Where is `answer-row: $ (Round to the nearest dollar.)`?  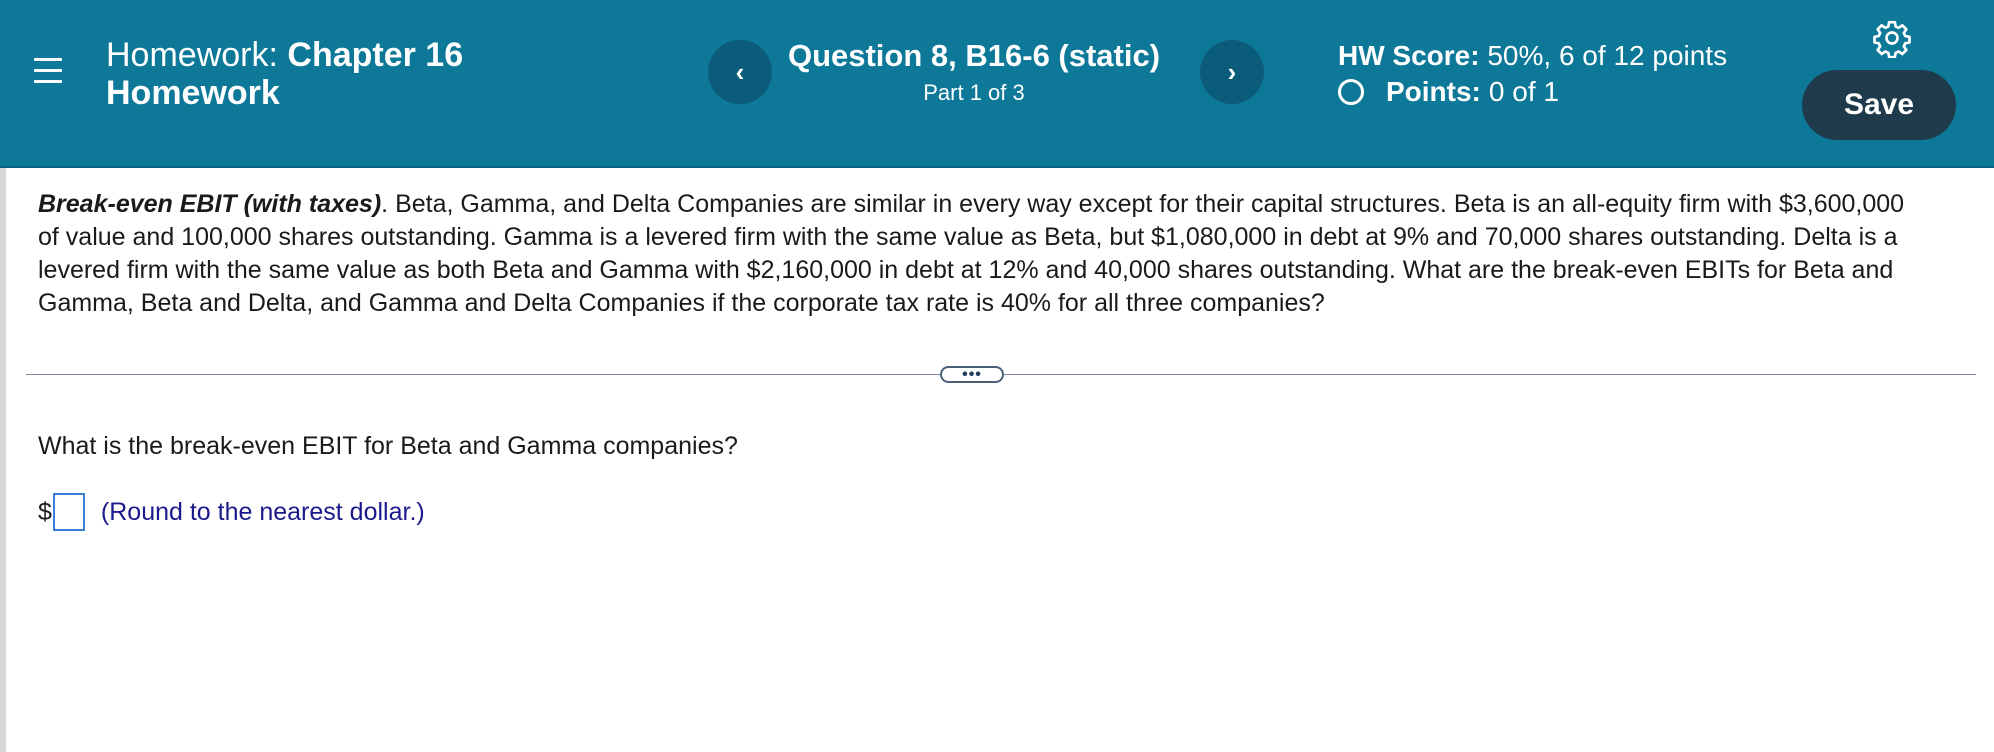 answer-row: $ (Round to the nearest dollar.) is located at coordinates (231, 512).